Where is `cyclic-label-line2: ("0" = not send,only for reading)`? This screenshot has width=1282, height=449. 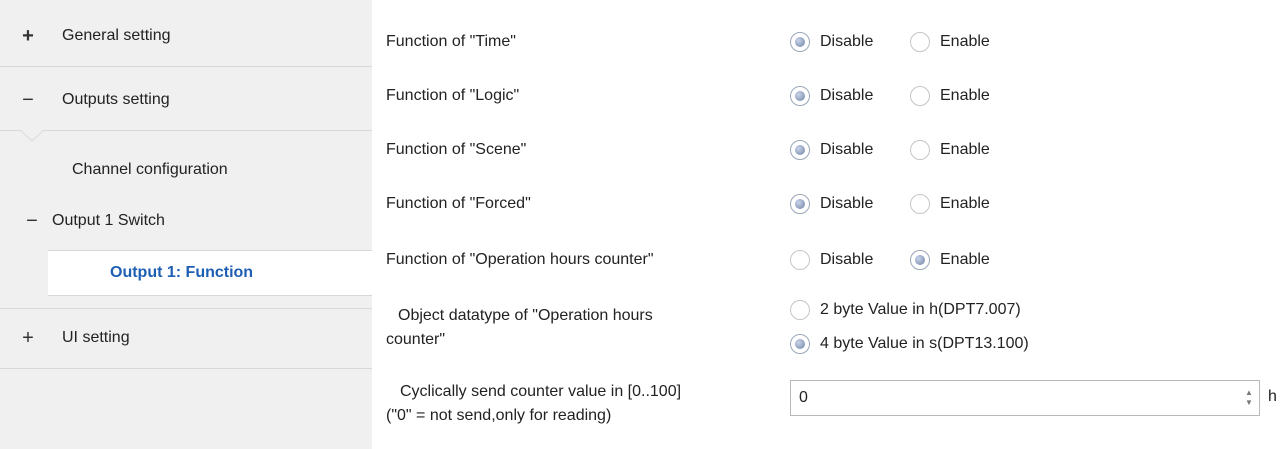 cyclic-label-line2: ("0" = not send,only for reading) is located at coordinates (499, 415).